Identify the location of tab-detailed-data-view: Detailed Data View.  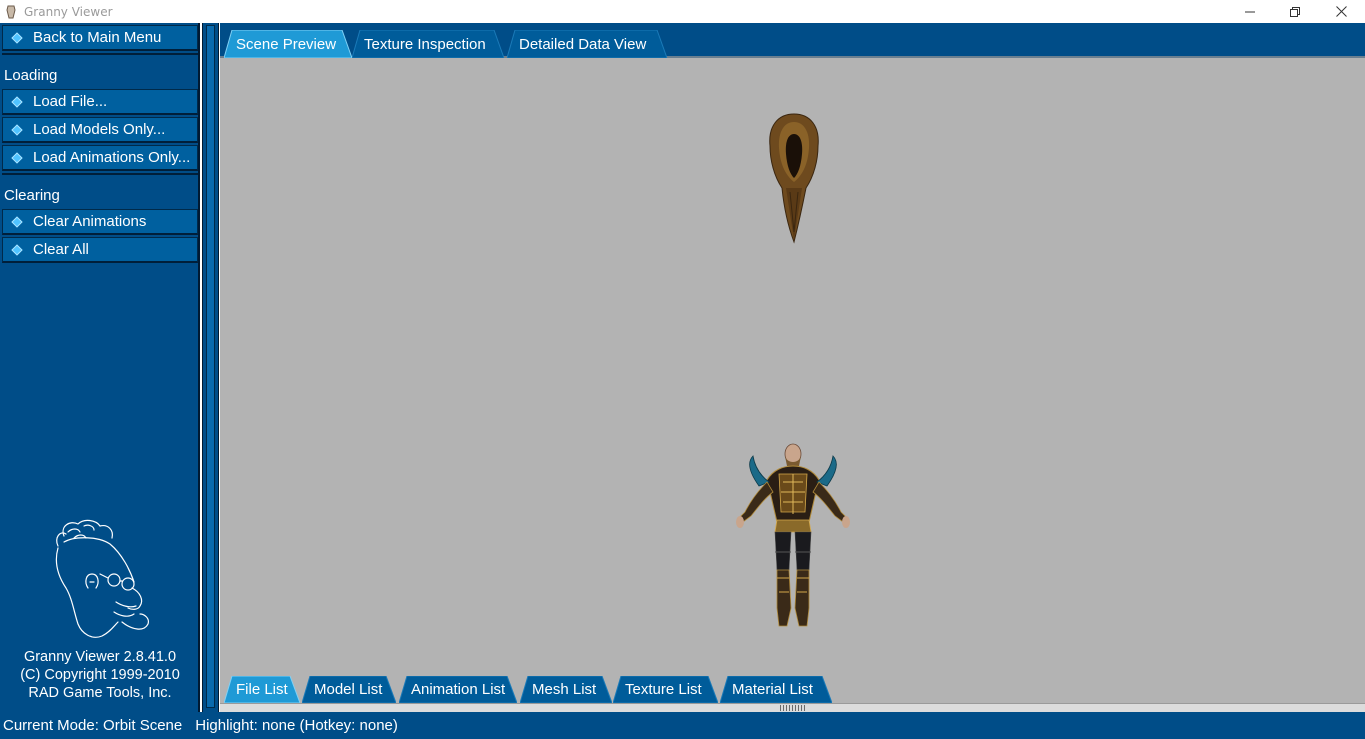
(587, 44).